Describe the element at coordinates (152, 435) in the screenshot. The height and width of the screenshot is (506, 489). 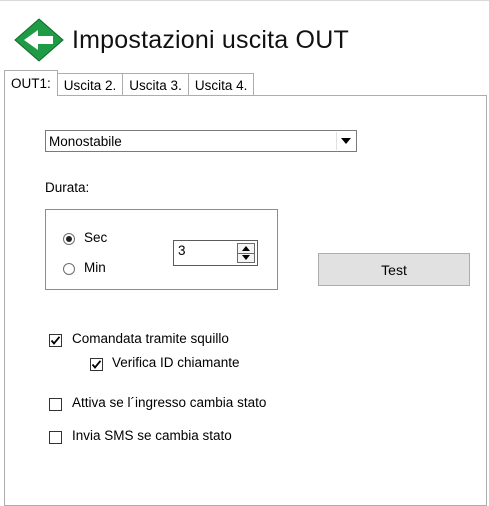
I see `sms-checkbox-label: Invia SMS se cambia stato` at that location.